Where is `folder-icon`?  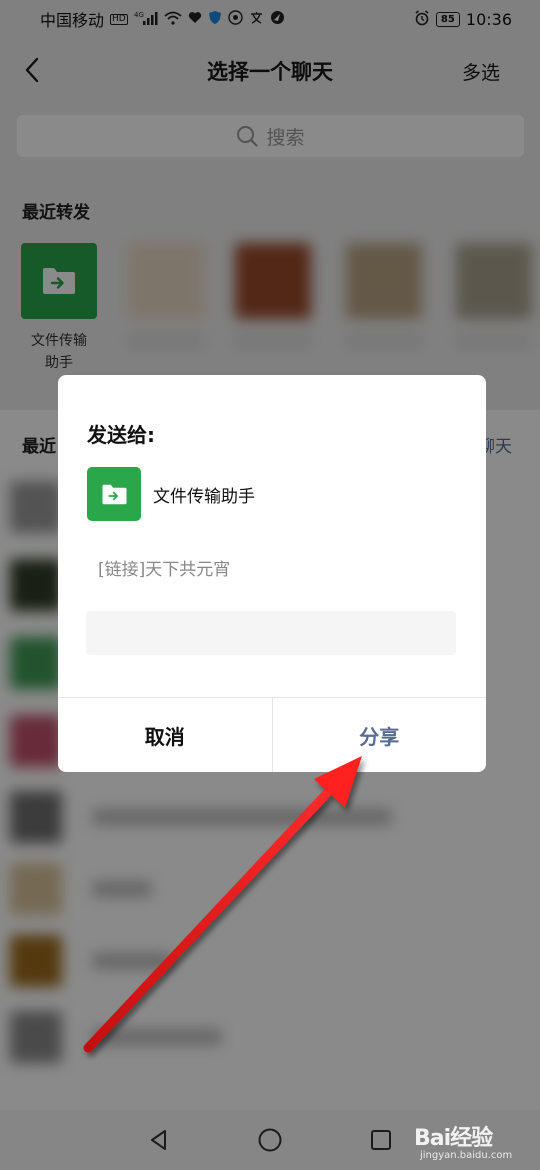 folder-icon is located at coordinates (114, 494).